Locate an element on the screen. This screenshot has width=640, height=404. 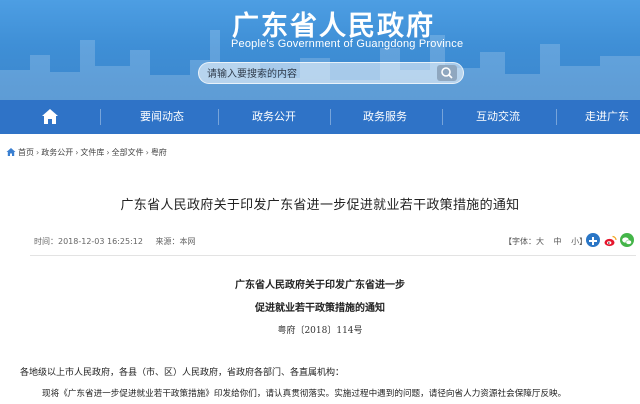
font-size-medium: 中 is located at coordinates (558, 241).